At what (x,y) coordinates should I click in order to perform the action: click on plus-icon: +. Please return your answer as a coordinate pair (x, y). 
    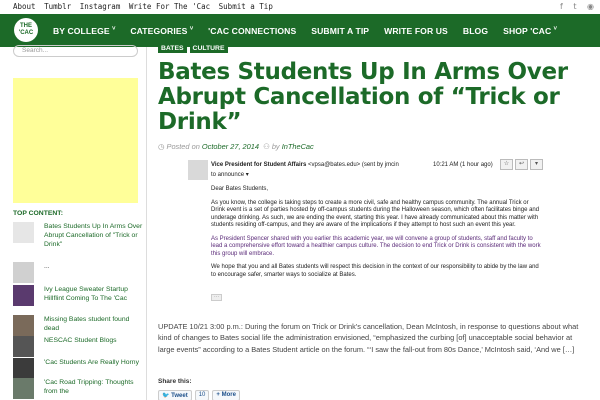
    Looking at the image, I should click on (218, 395).